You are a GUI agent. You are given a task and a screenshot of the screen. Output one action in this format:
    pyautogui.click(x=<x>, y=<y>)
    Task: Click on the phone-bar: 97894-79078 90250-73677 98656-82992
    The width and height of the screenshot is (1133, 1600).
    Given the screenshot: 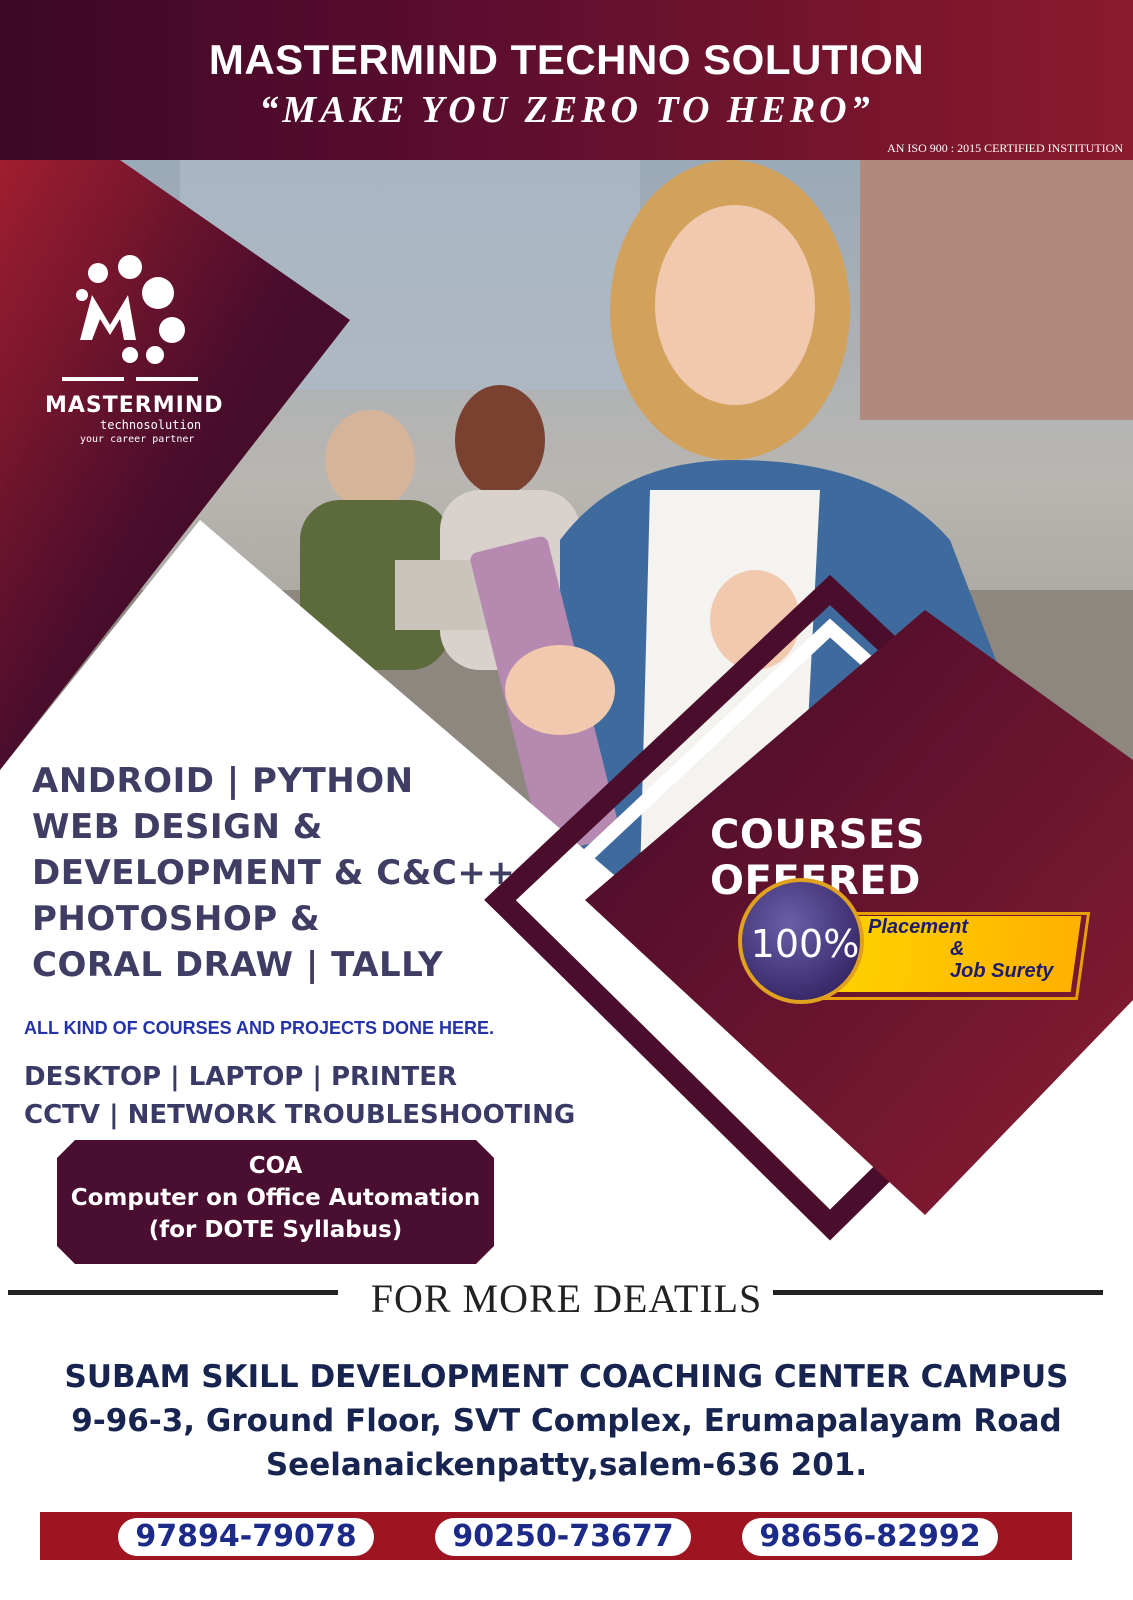 What is the action you would take?
    pyautogui.click(x=556, y=1536)
    